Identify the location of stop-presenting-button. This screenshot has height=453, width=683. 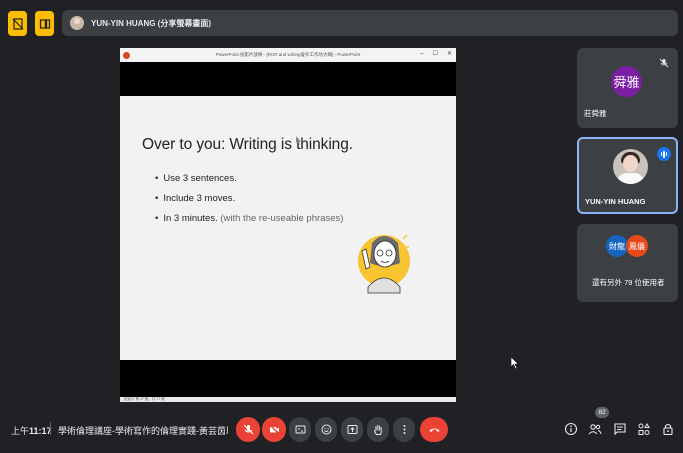
(17, 23).